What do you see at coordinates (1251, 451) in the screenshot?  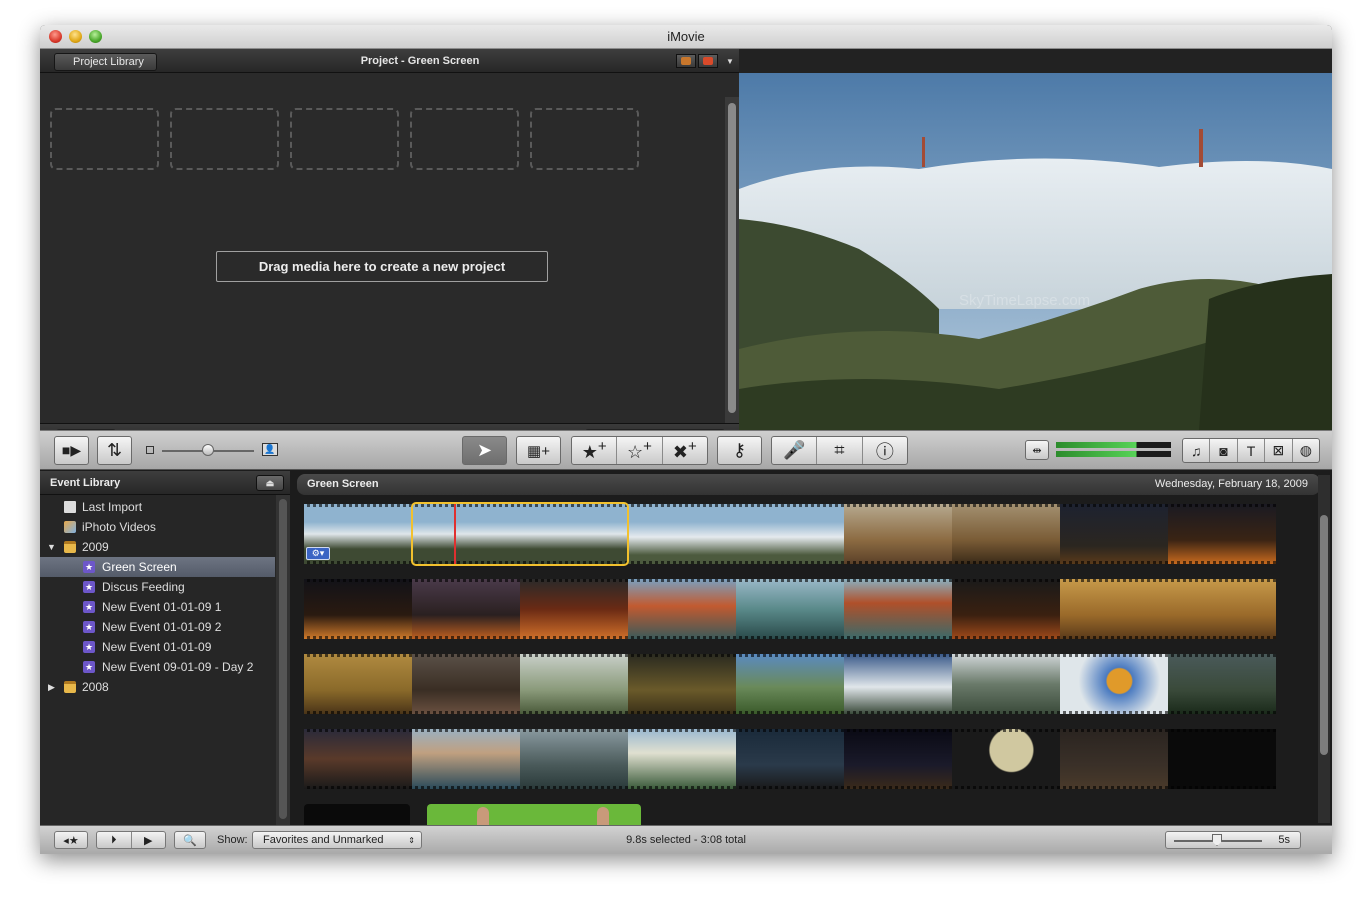 I see `titles-icon: T` at bounding box center [1251, 451].